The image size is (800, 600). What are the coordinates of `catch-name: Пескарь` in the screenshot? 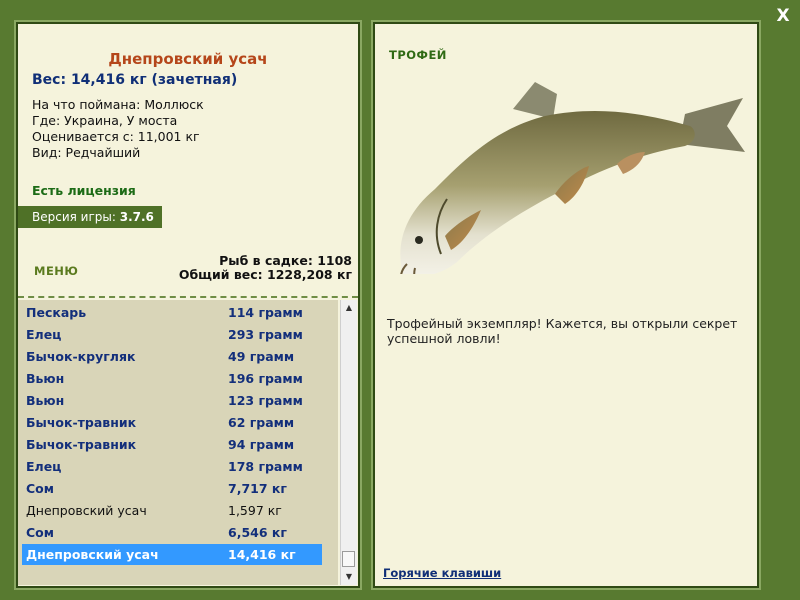 It's located at (56, 312).